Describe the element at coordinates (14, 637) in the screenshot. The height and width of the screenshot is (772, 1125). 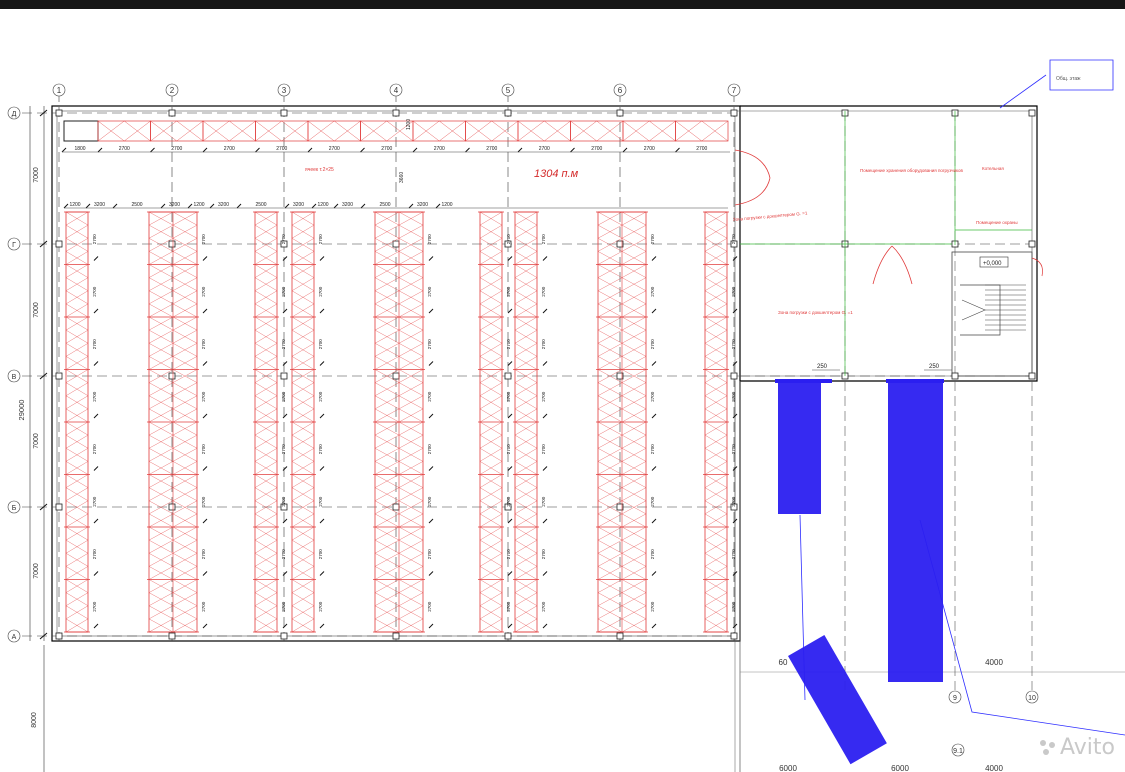
I see `axis-label: А` at that location.